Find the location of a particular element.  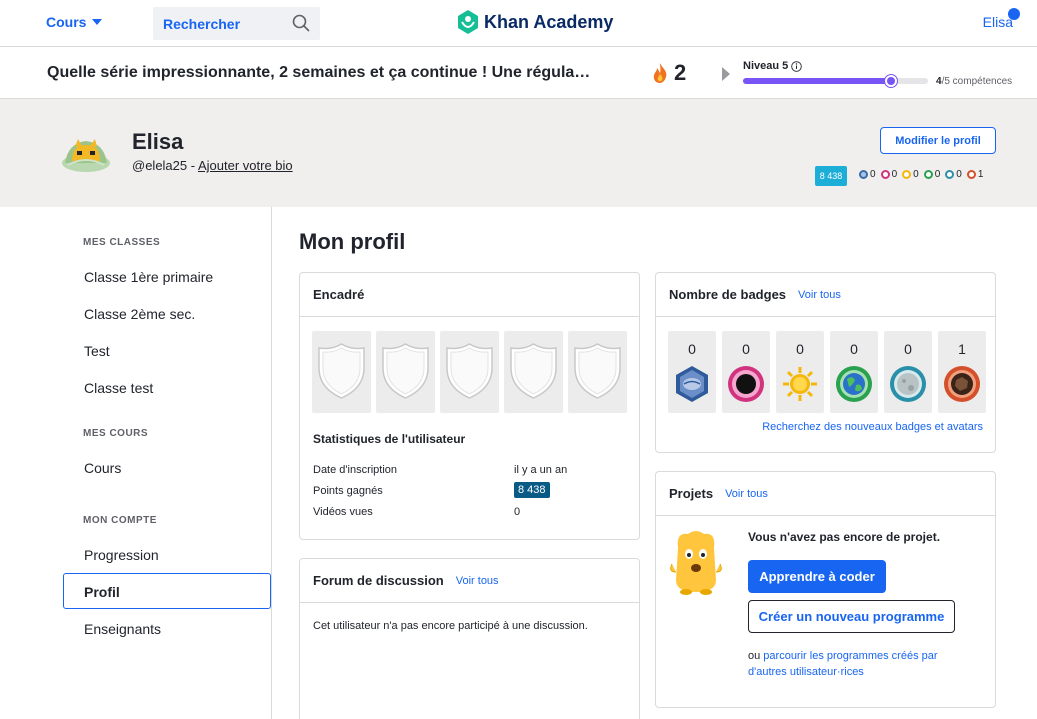

discussion-card-title: Forum de discussion is located at coordinates (378, 580).